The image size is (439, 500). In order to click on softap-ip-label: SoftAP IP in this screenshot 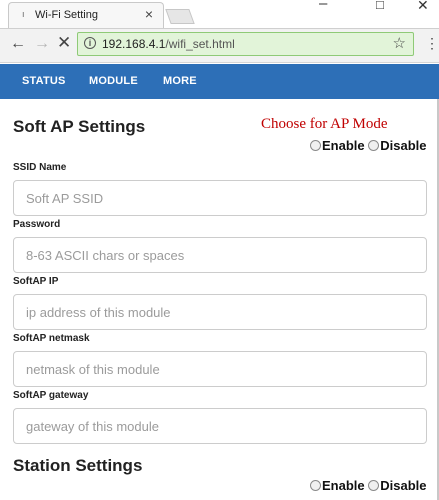, I will do `click(36, 281)`.